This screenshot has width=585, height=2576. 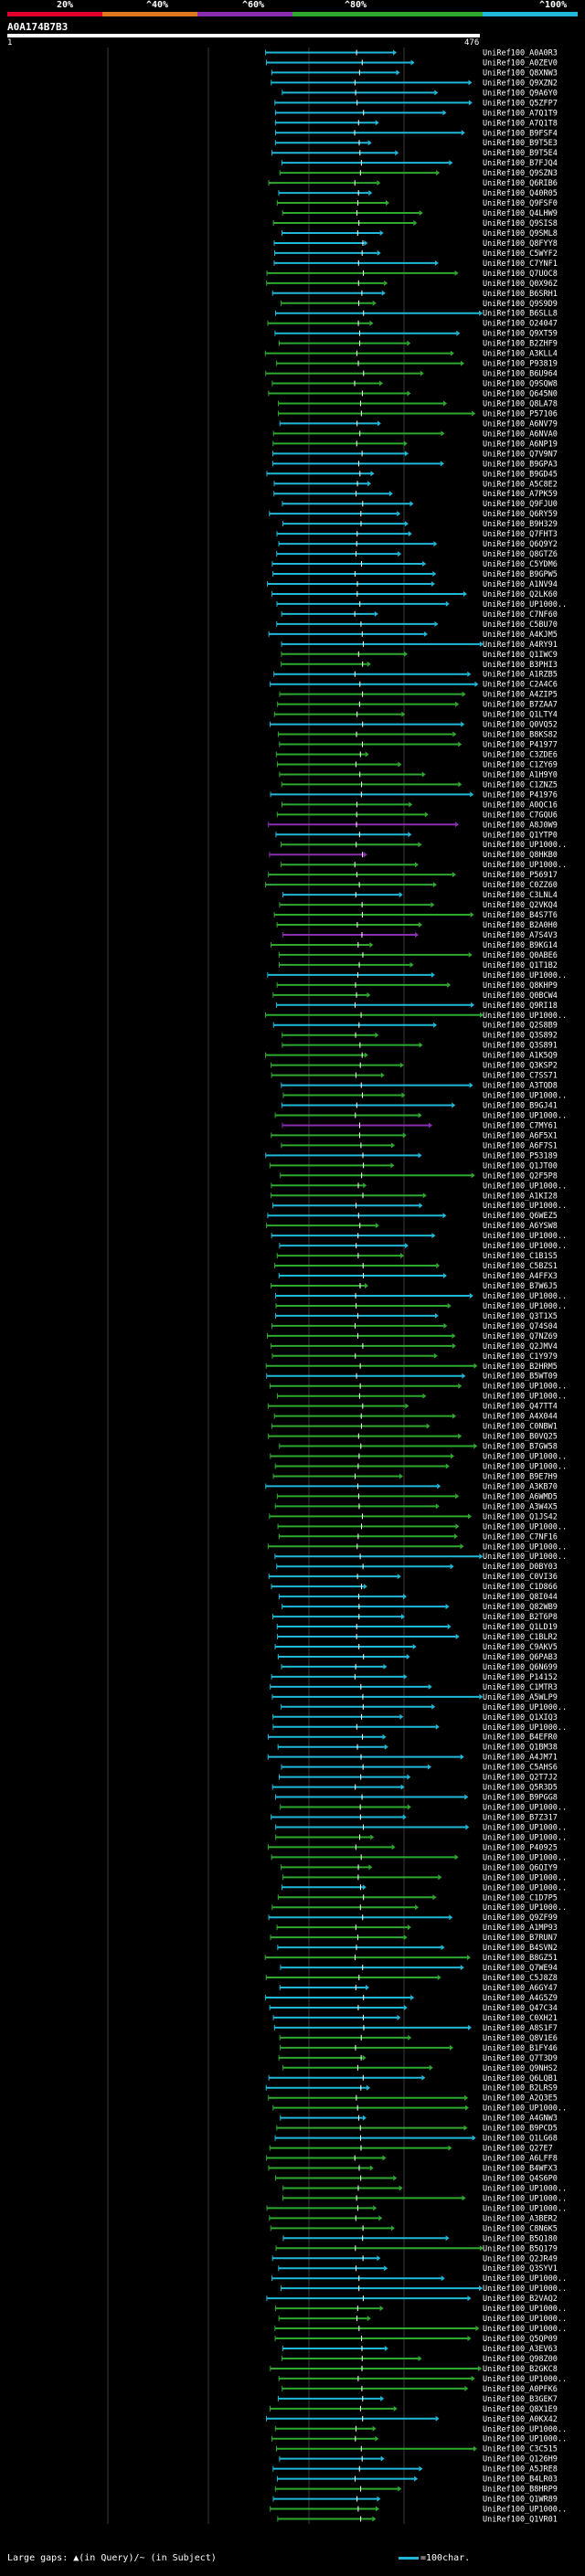 I want to click on hit-label: UniRef100_A6GY47, so click(x=520, y=1988).